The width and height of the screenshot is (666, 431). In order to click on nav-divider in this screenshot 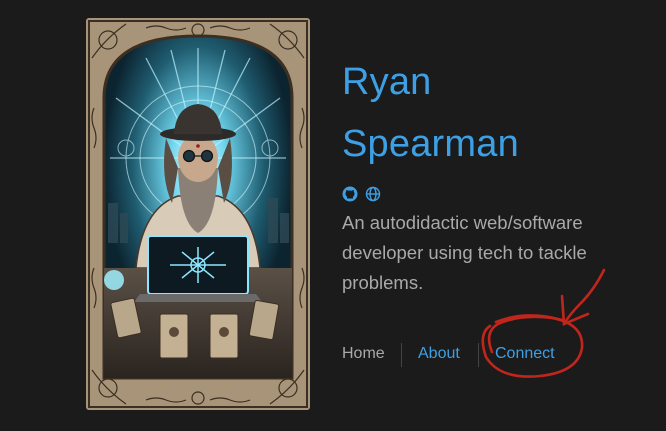, I will do `click(401, 355)`.